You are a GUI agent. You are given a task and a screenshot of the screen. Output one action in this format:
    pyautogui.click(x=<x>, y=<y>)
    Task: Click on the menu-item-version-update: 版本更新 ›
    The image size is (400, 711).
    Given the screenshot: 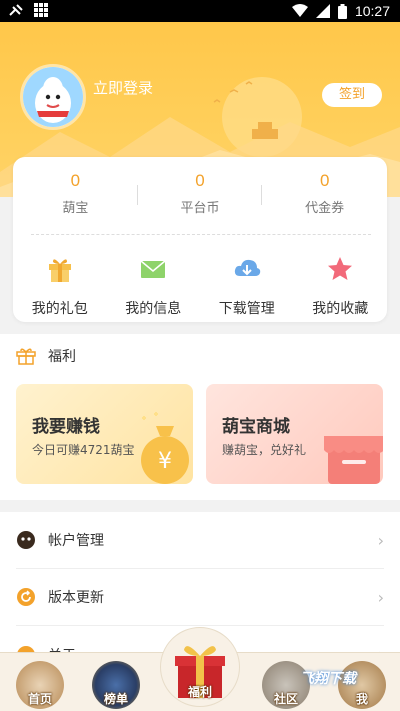 What is the action you would take?
    pyautogui.click(x=200, y=597)
    